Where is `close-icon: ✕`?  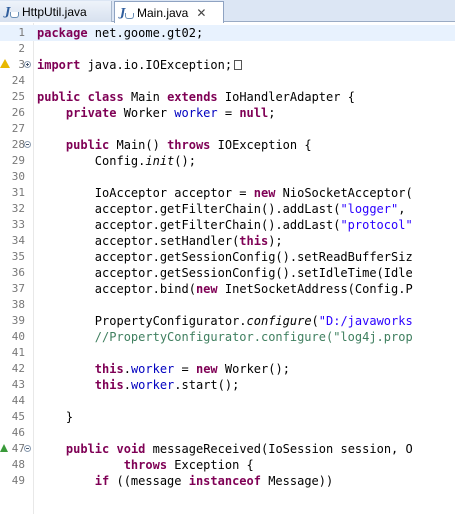
close-icon: ✕ is located at coordinates (201, 13).